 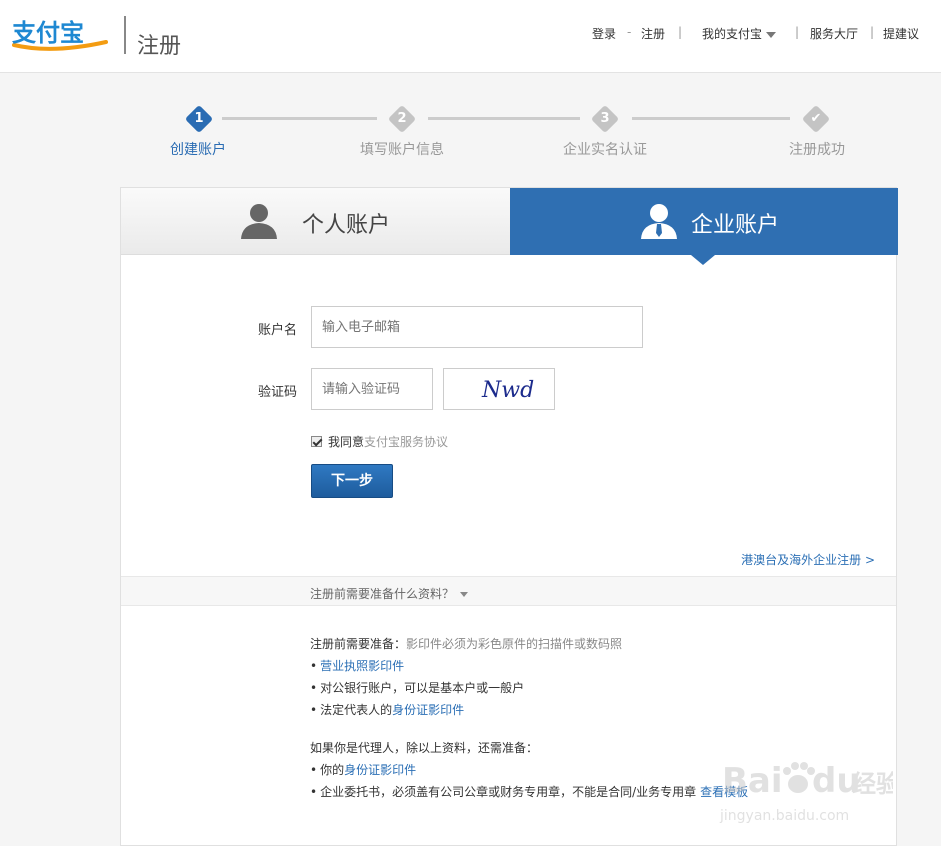 I want to click on service-hall-link: 服务大厅, so click(x=834, y=33).